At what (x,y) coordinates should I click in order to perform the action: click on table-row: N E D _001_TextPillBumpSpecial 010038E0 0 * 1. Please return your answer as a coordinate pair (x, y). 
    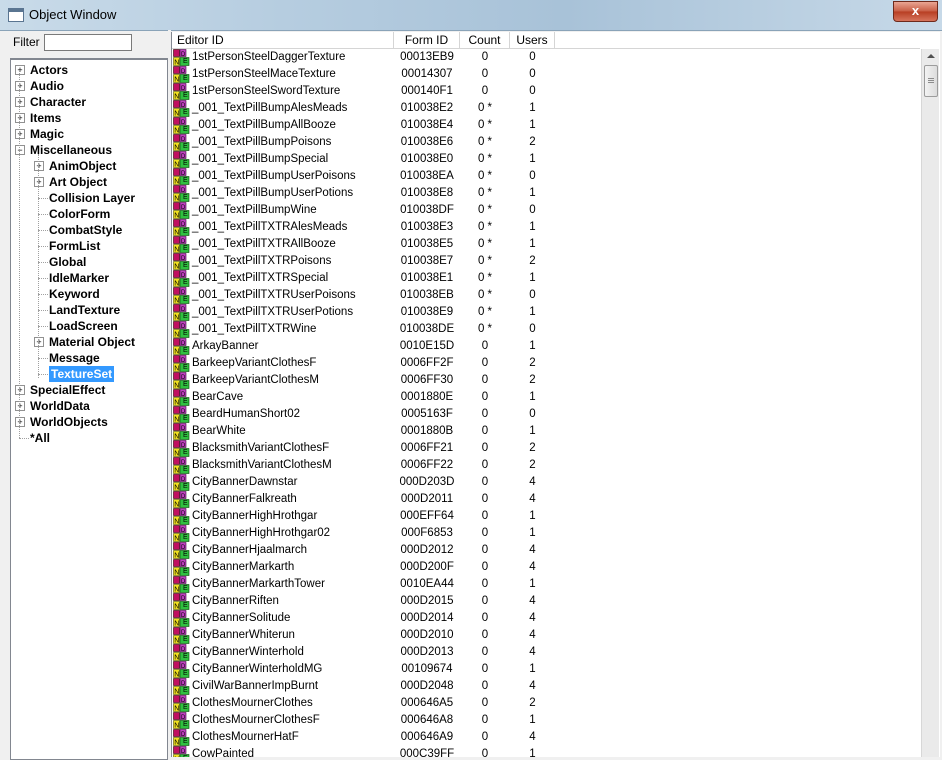
    Looking at the image, I should click on (546, 159).